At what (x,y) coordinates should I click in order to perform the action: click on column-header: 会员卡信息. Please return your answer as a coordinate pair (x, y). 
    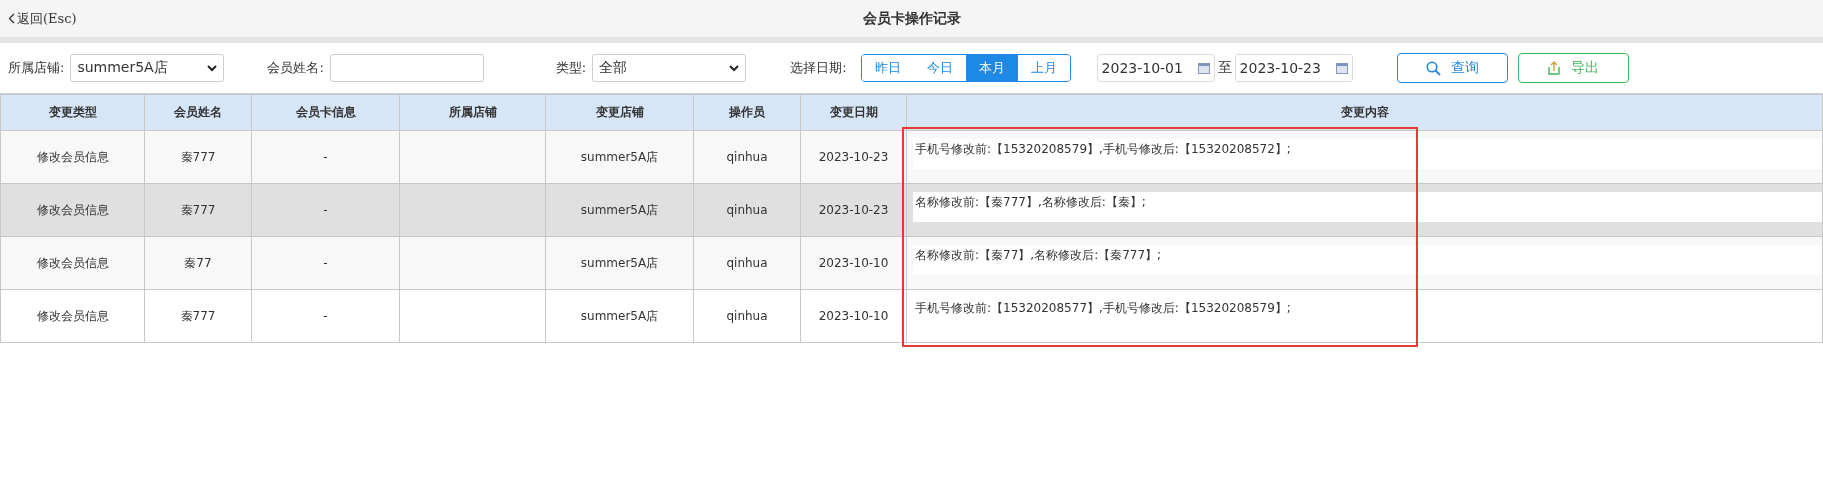
    Looking at the image, I should click on (325, 112).